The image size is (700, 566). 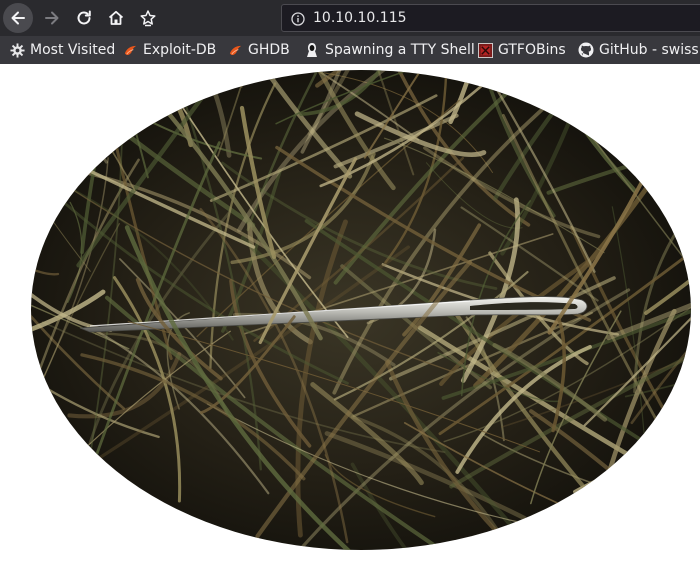 What do you see at coordinates (298, 18) in the screenshot?
I see `info-icon` at bounding box center [298, 18].